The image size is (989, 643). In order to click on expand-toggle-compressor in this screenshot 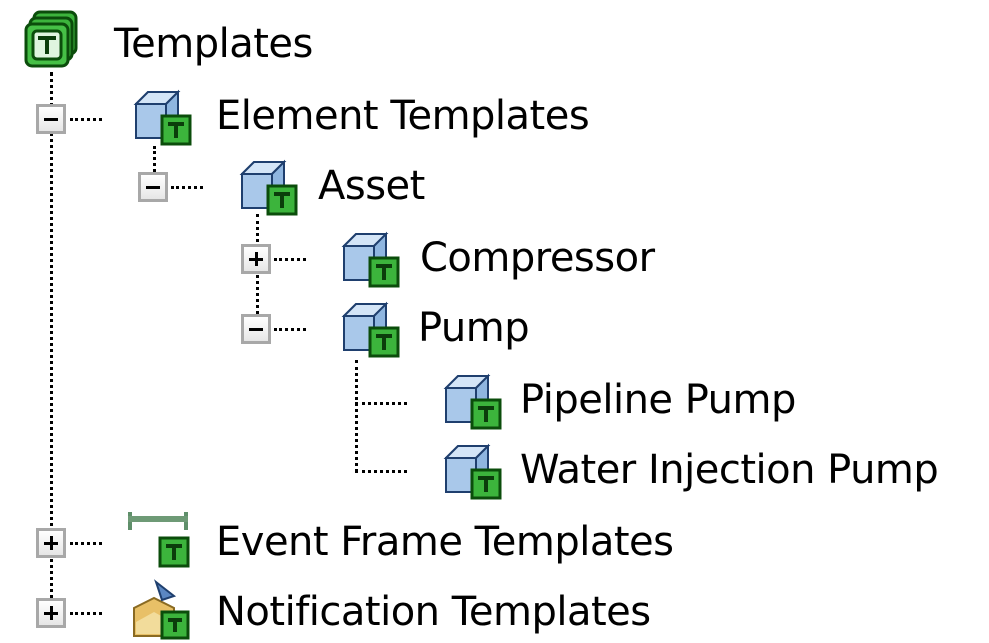, I will do `click(256, 259)`.